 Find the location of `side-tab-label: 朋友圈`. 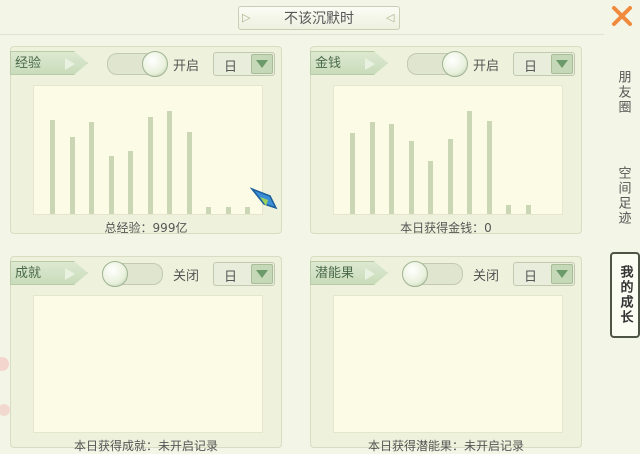

side-tab-label: 朋友圈 is located at coordinates (623, 92).